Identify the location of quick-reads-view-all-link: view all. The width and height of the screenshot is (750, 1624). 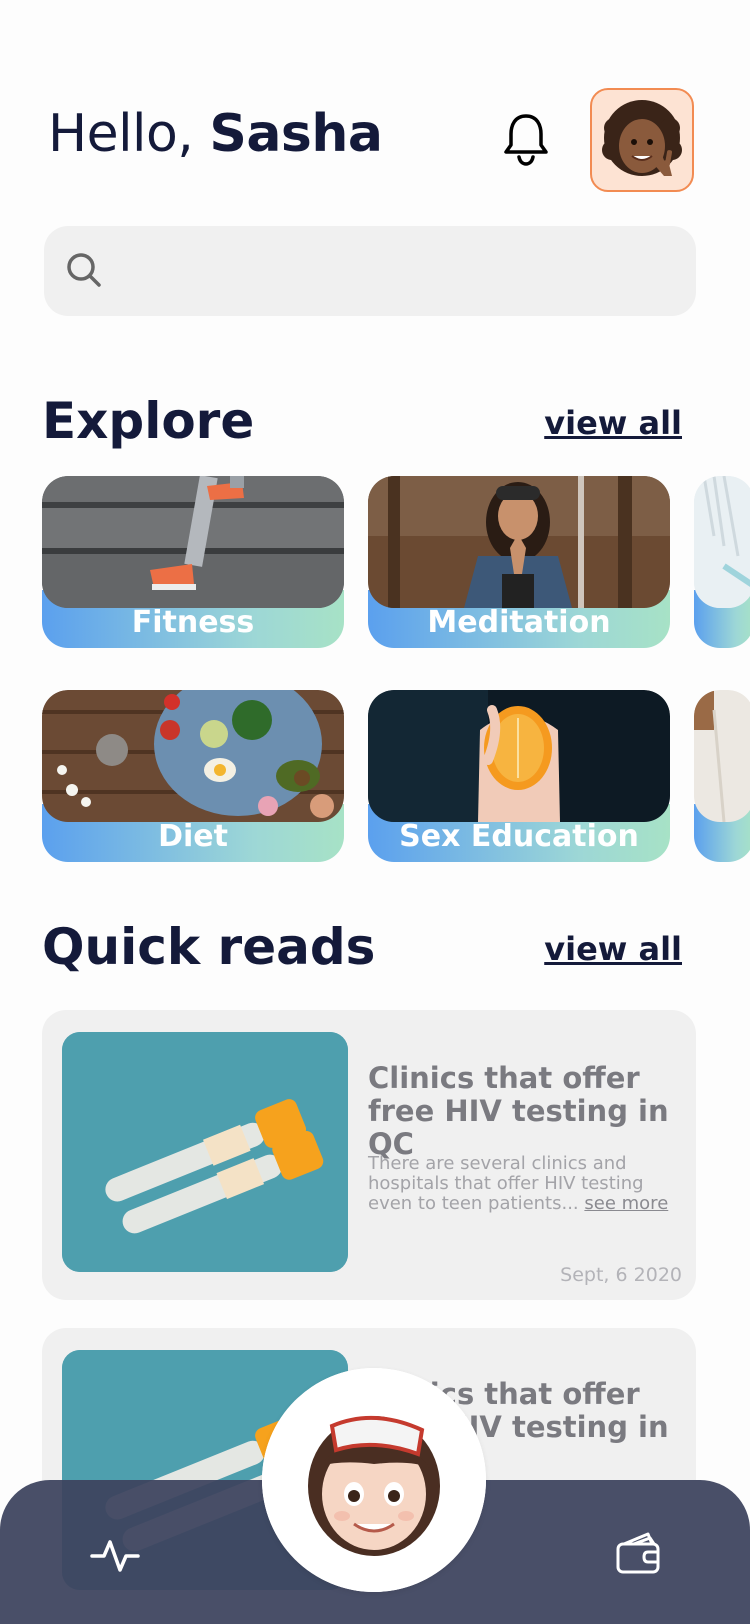
(613, 949).